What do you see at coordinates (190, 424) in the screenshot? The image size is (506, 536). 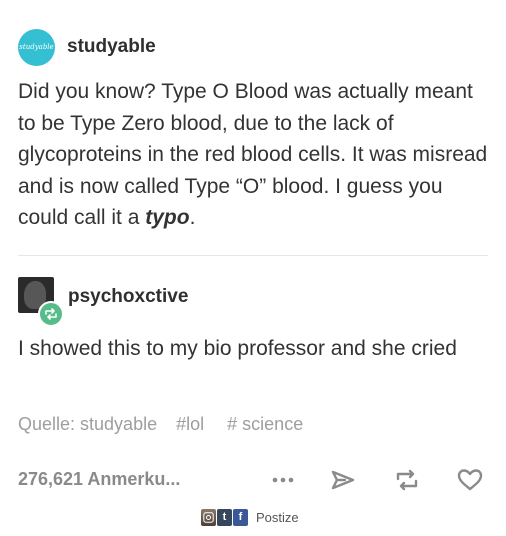 I see `tag-lol: #lol` at bounding box center [190, 424].